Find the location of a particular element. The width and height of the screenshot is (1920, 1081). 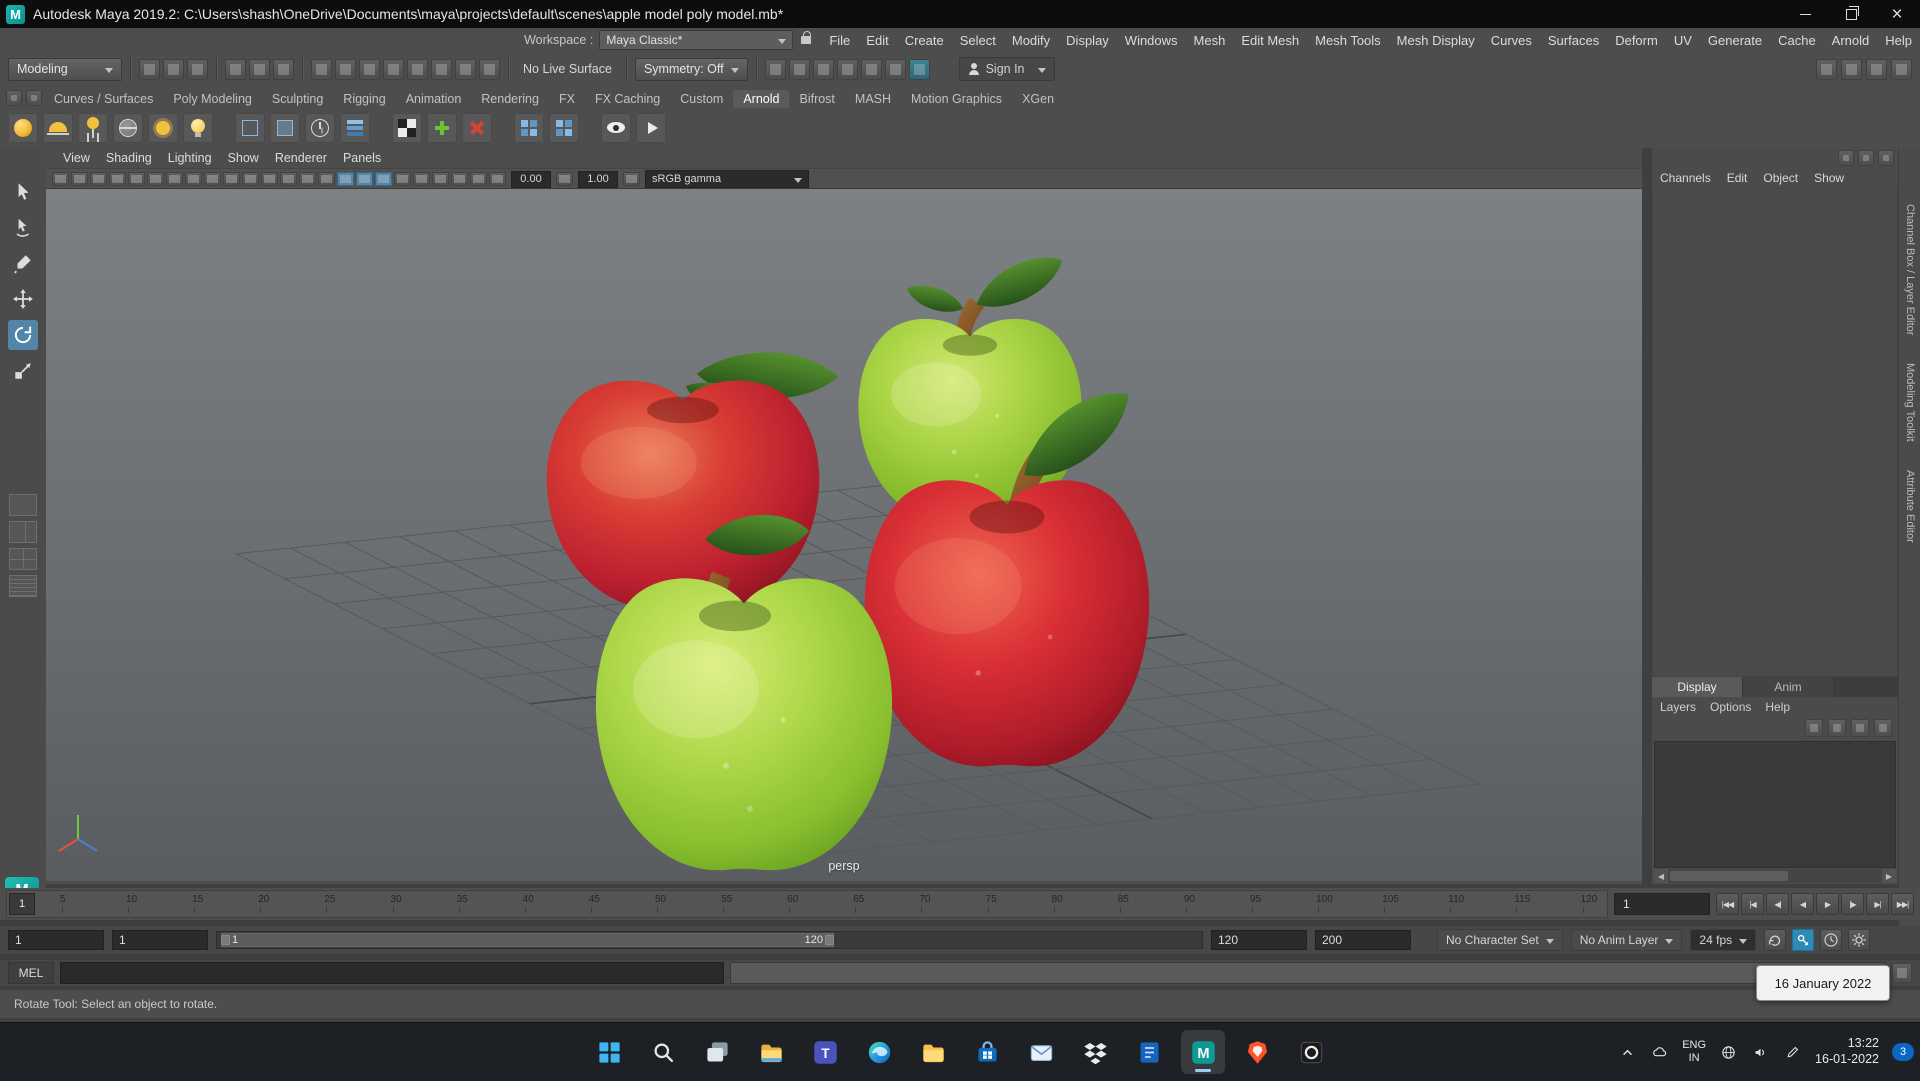

menu-item: Create is located at coordinates (924, 40).